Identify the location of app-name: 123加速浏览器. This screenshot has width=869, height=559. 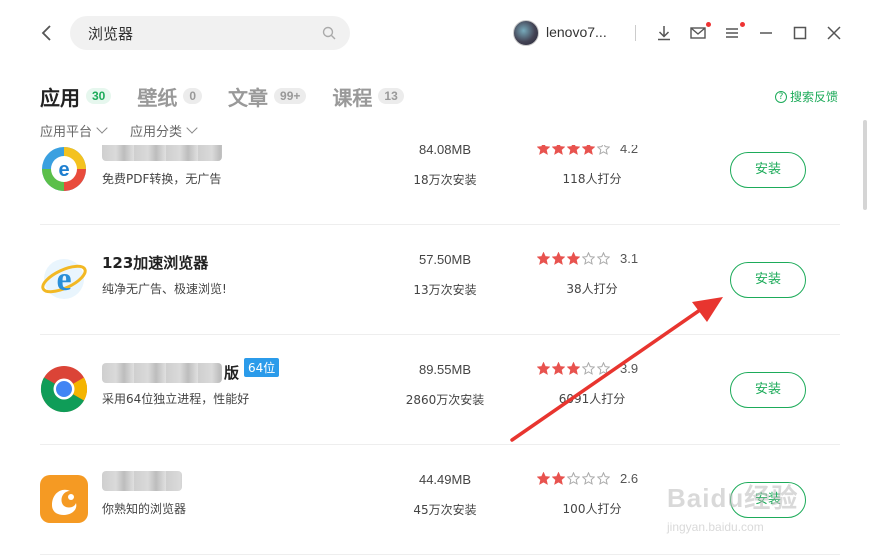
(155, 263).